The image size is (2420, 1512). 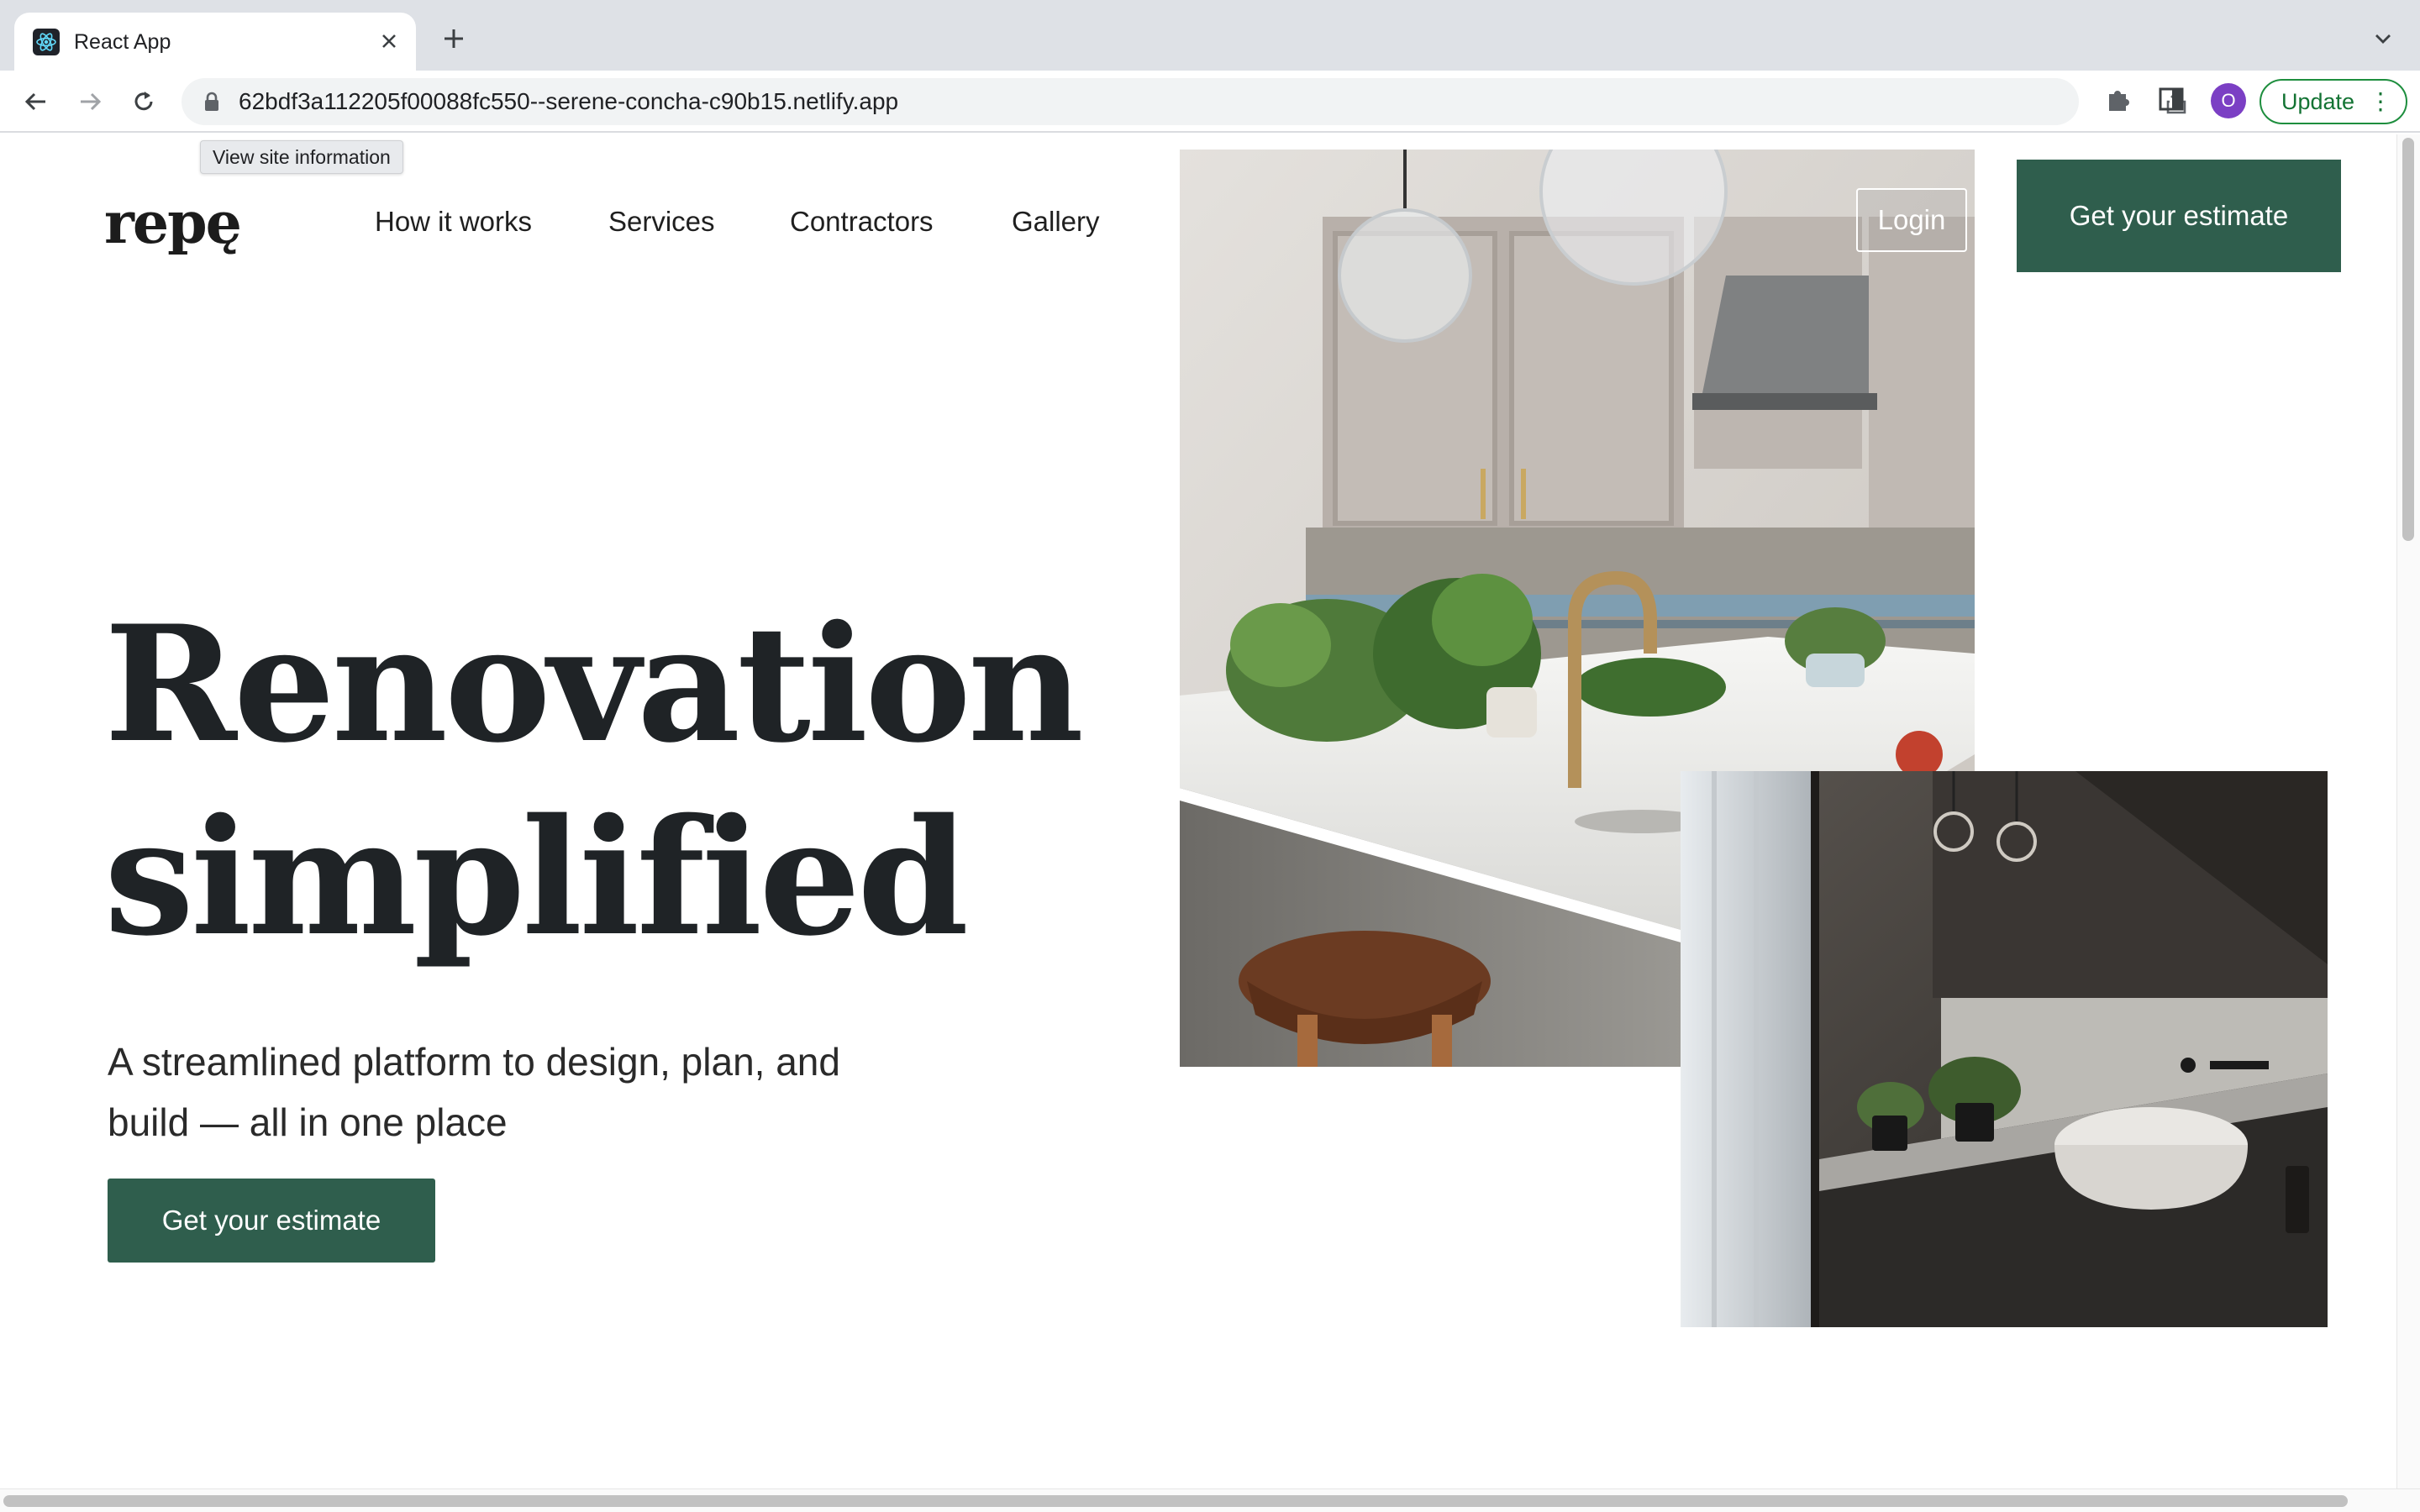 What do you see at coordinates (2171, 101) in the screenshot?
I see `side-panel-icon` at bounding box center [2171, 101].